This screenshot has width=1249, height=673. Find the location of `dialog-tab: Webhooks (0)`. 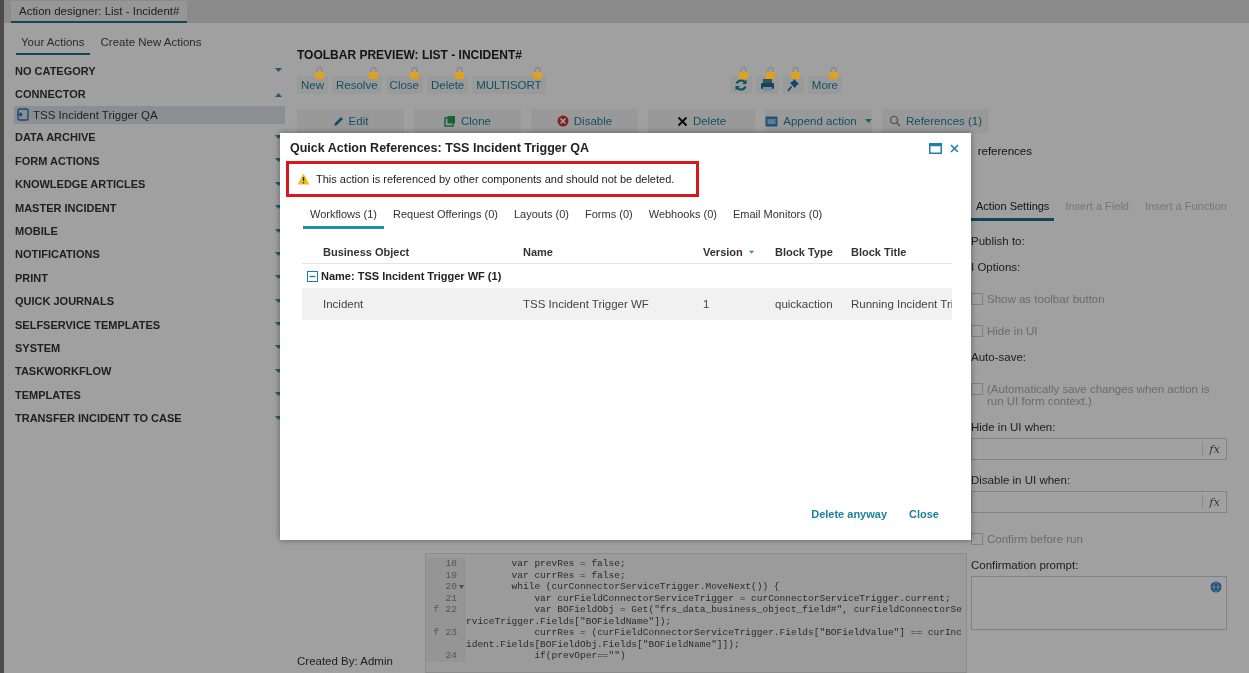

dialog-tab: Webhooks (0) is located at coordinates (682, 217).